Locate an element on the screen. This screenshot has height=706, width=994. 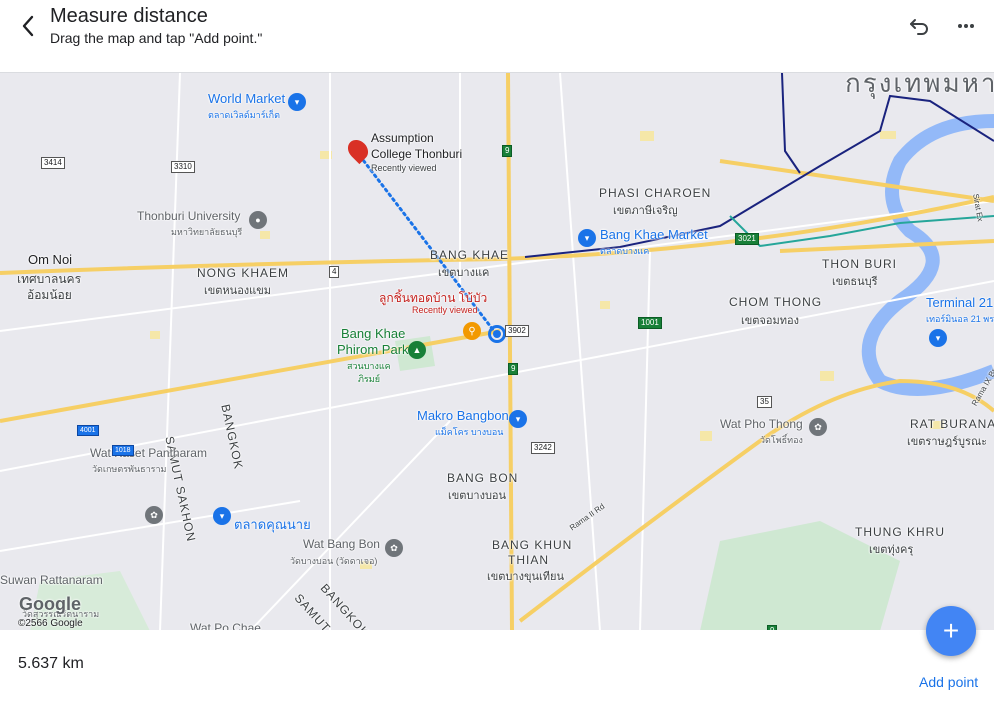
map-label-thon-buri: THON BURI is located at coordinates (859, 264).